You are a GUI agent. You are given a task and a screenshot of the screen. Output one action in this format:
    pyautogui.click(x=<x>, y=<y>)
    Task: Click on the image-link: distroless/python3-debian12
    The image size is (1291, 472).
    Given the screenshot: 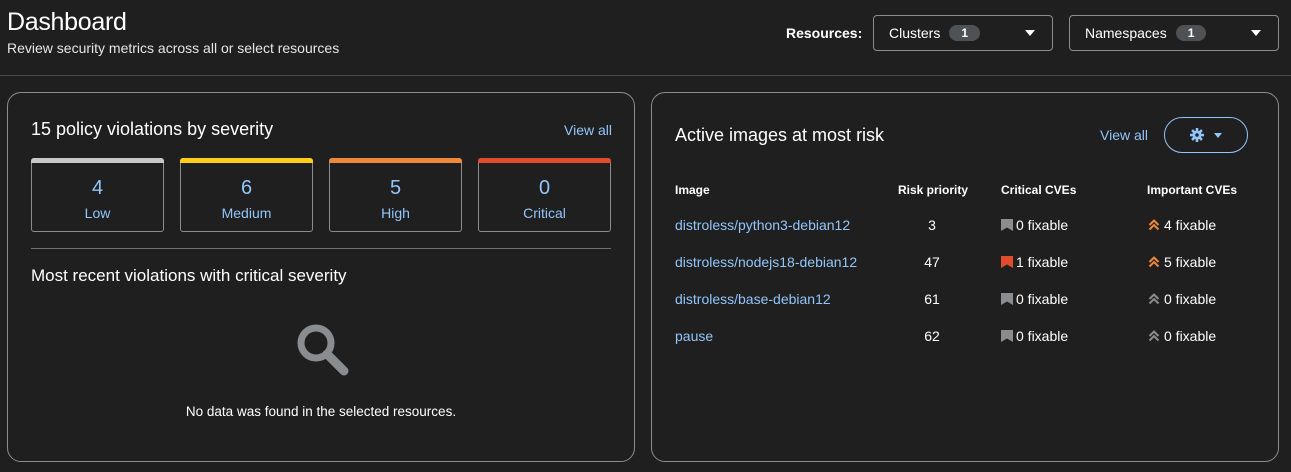 What is the action you would take?
    pyautogui.click(x=762, y=225)
    